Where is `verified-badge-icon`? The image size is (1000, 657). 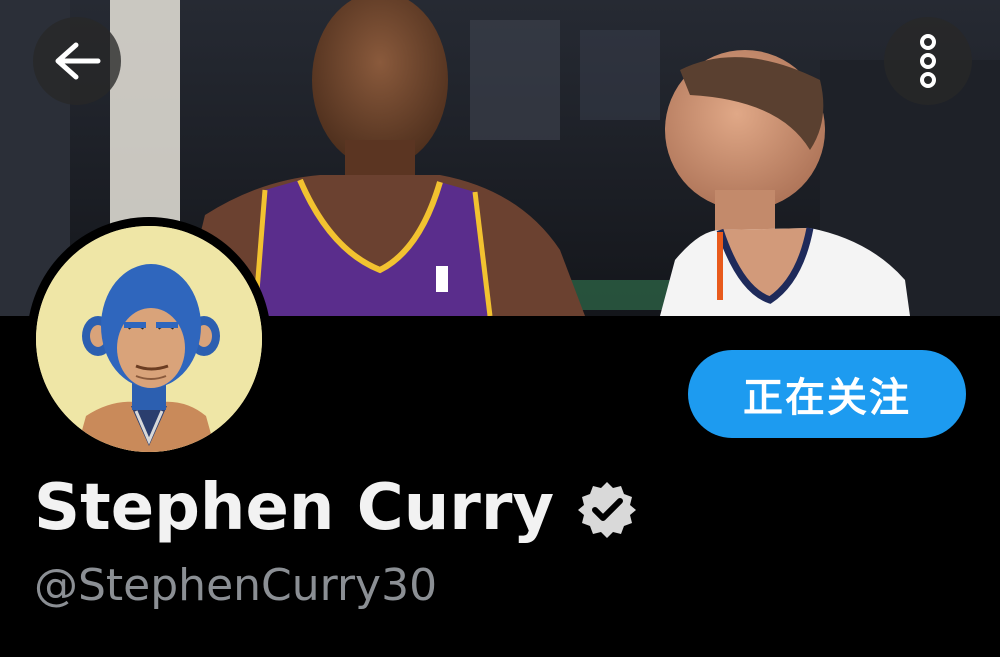 verified-badge-icon is located at coordinates (607, 510).